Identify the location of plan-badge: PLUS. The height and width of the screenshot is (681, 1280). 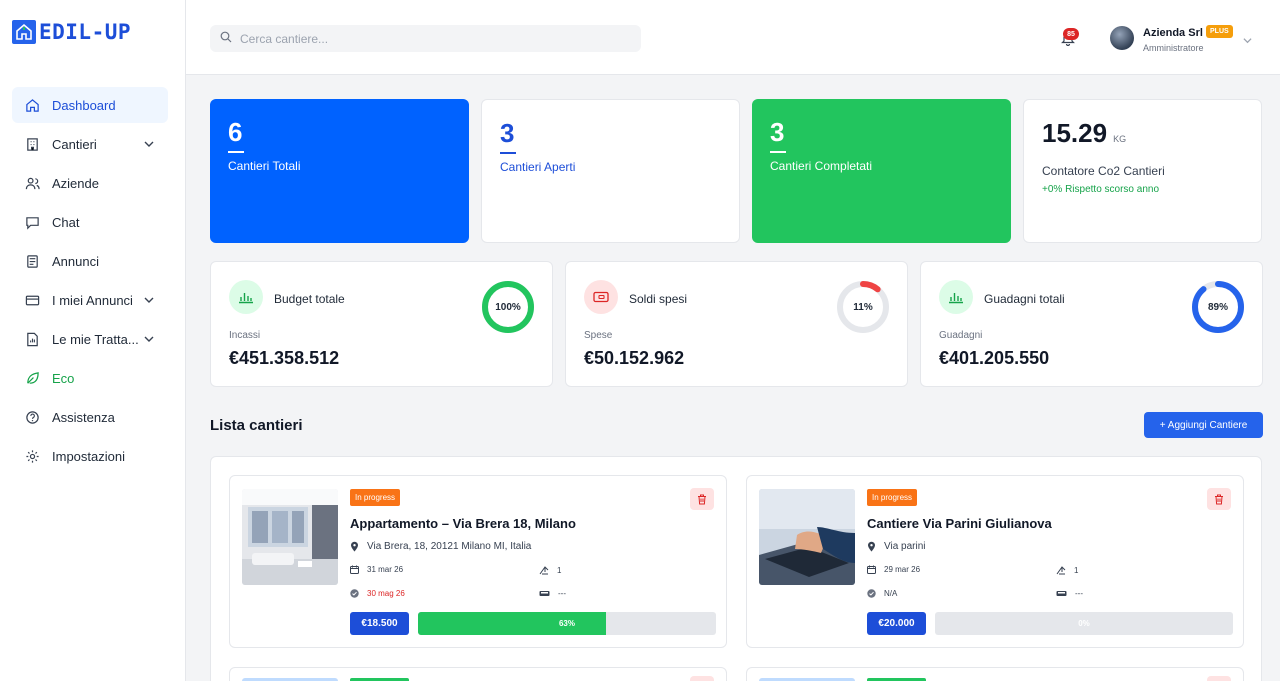
(1219, 31).